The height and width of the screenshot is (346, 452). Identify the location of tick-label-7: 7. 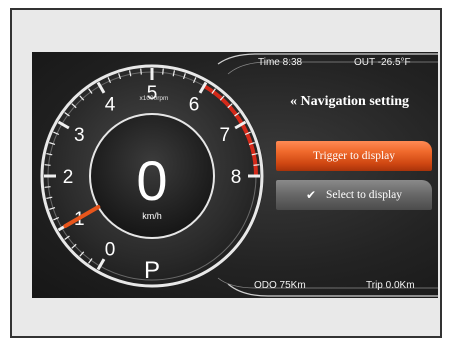
(224, 135).